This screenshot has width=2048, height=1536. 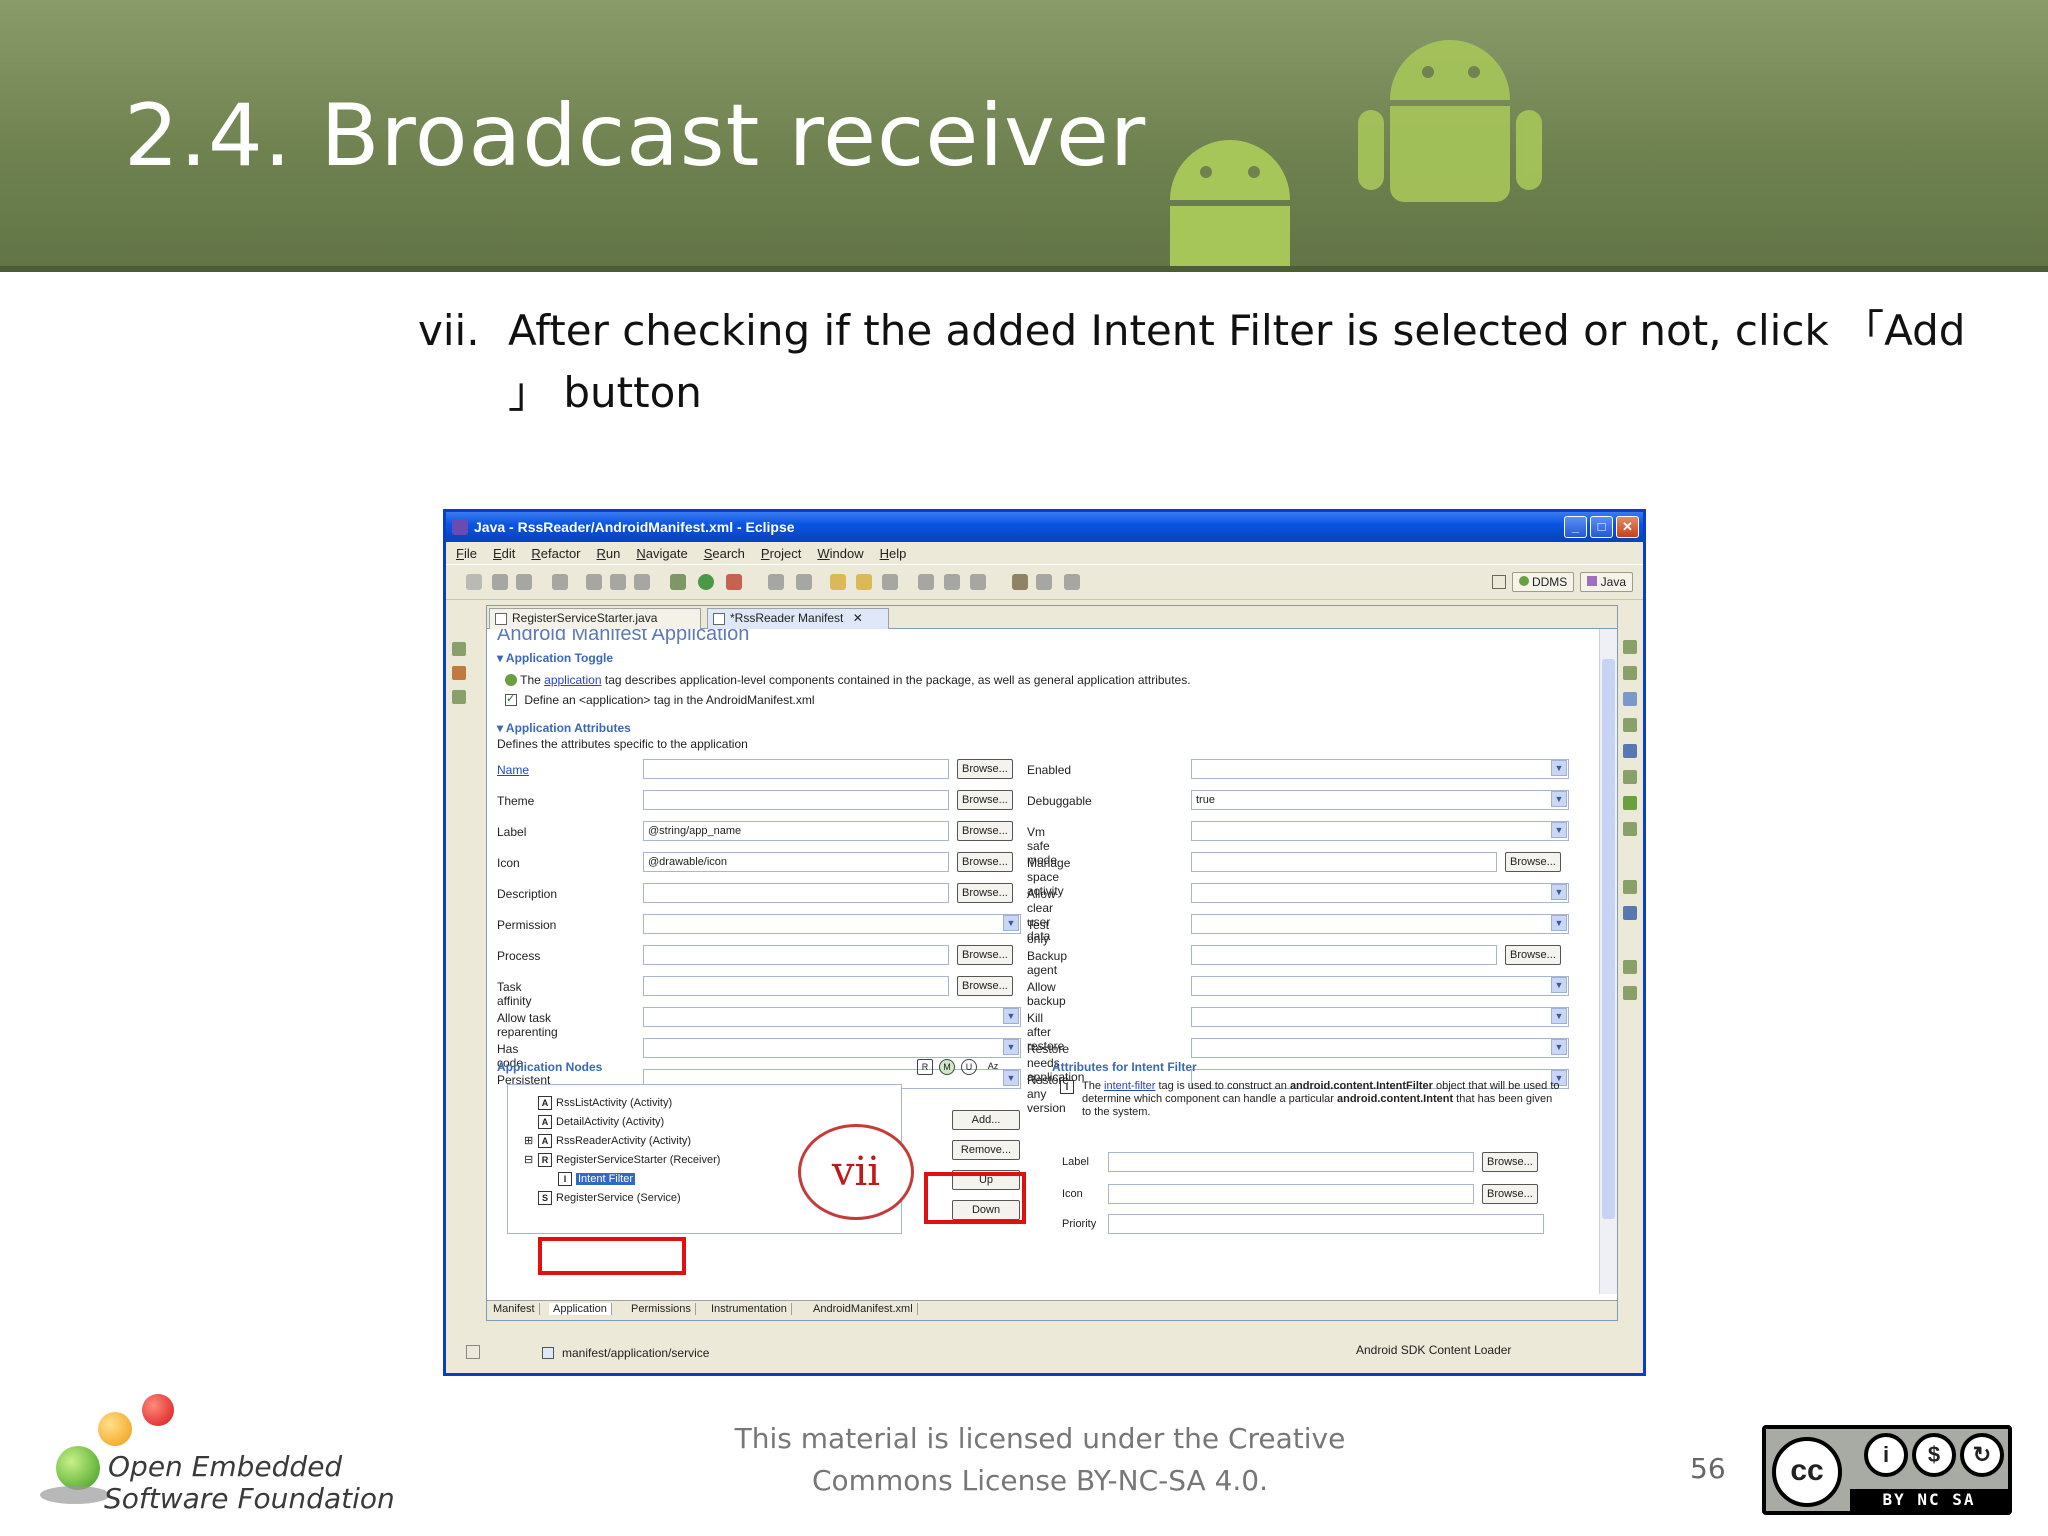 What do you see at coordinates (1575, 527) in the screenshot?
I see `minimize-button: _` at bounding box center [1575, 527].